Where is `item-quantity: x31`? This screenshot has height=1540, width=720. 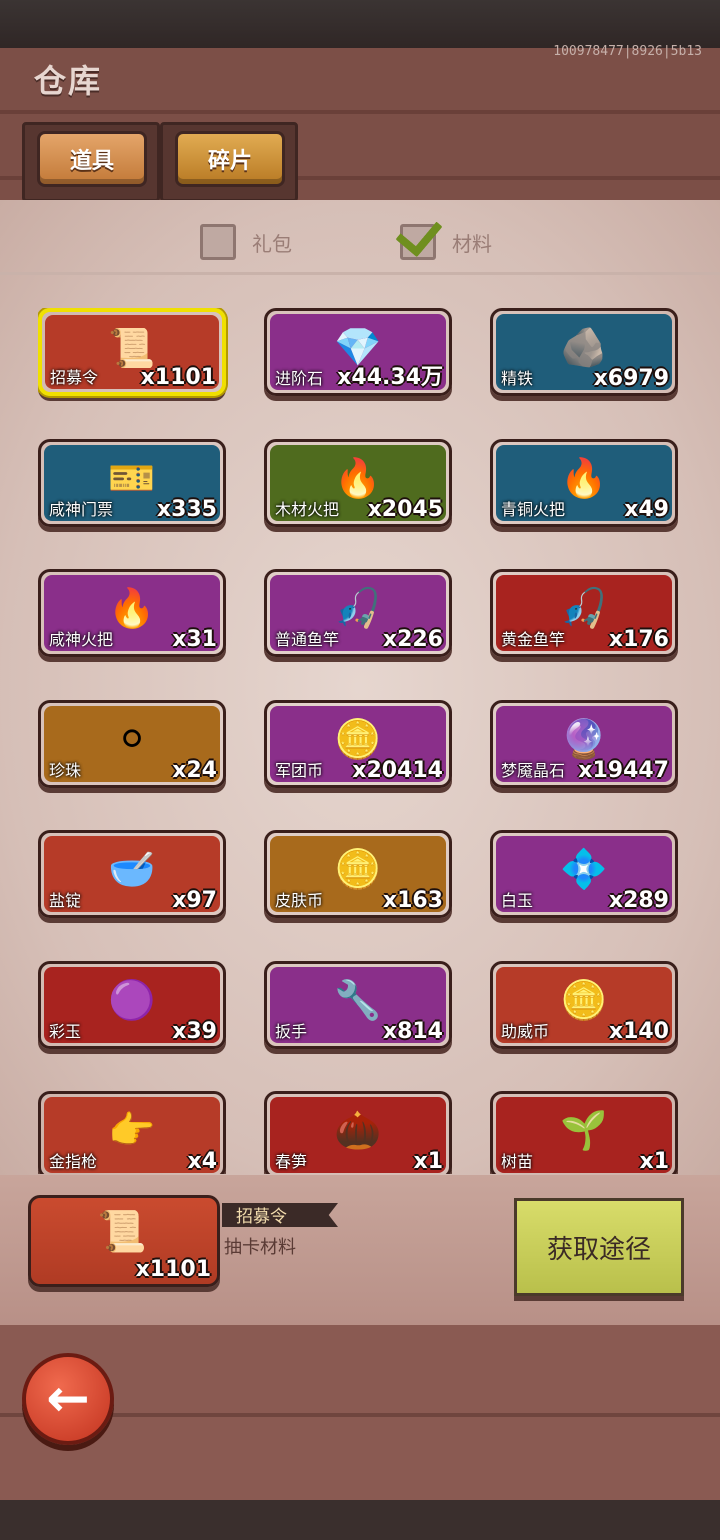
item-quantity: x31 is located at coordinates (194, 639).